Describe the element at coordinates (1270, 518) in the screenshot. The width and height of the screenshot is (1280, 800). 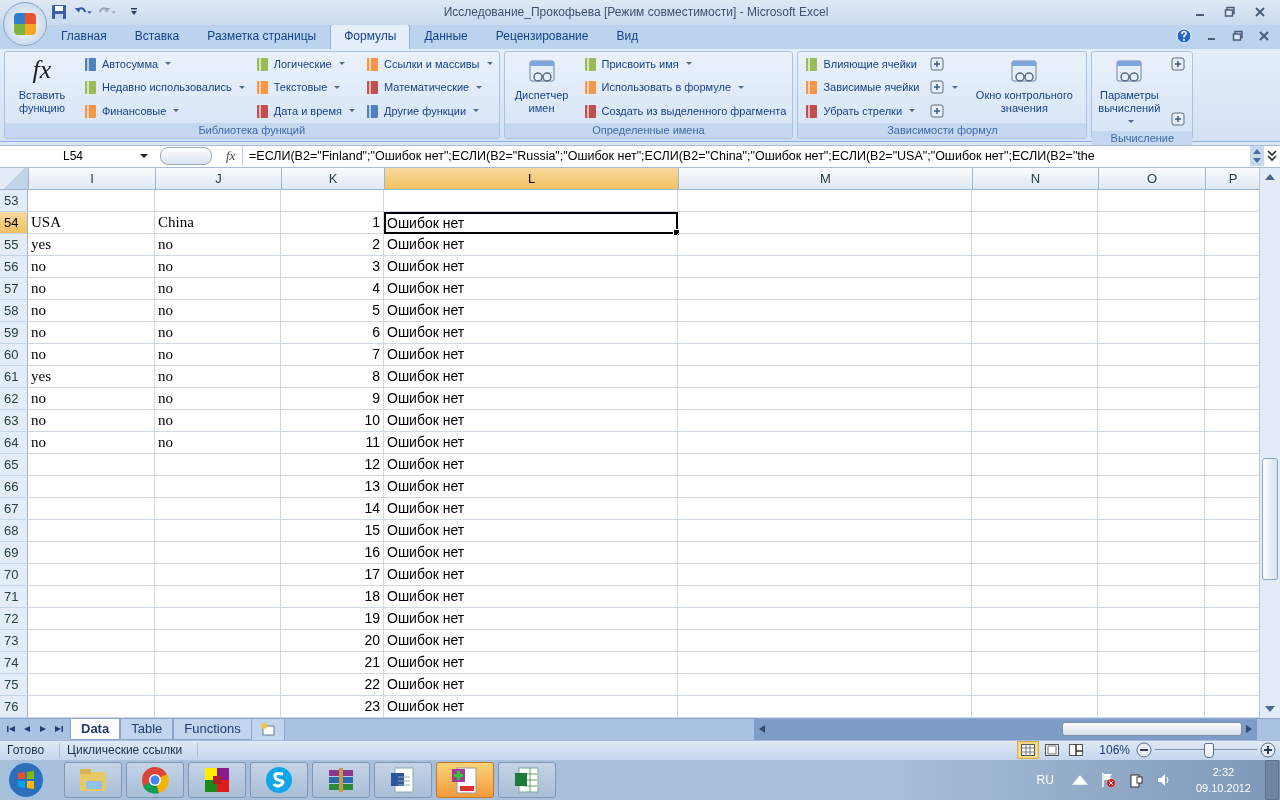
I see `scroll-thumb` at that location.